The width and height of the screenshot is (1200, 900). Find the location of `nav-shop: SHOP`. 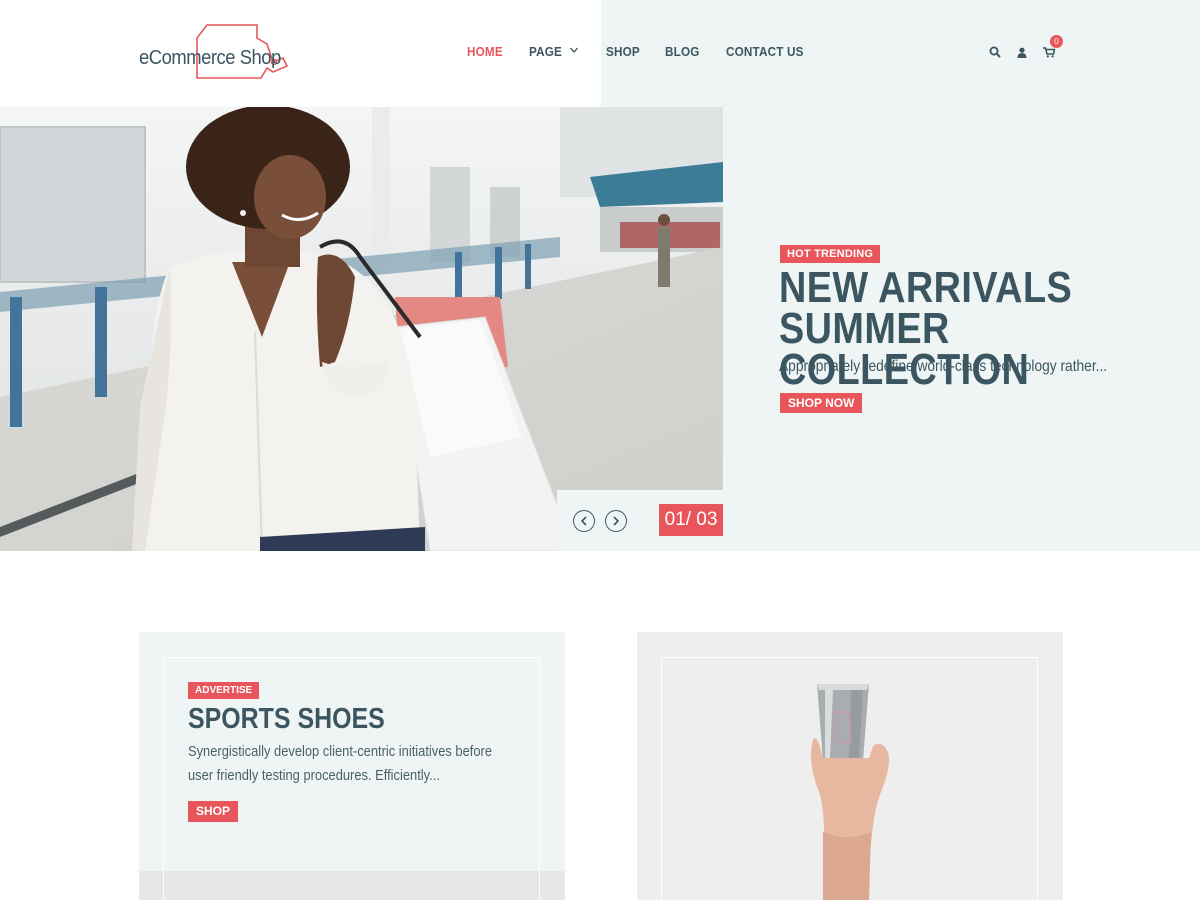

nav-shop: SHOP is located at coordinates (623, 51).